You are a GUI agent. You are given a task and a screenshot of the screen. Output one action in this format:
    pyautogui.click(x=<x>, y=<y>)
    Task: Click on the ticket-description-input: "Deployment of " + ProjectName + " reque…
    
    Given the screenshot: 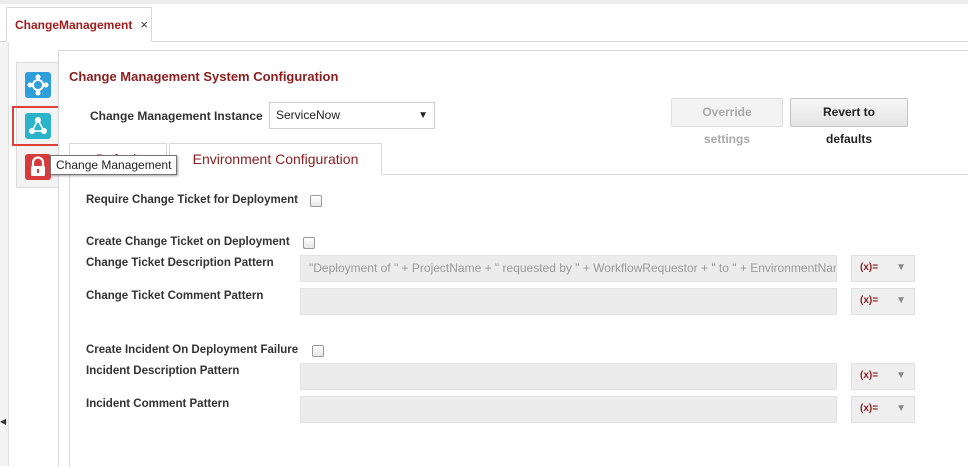 What is the action you would take?
    pyautogui.click(x=568, y=268)
    